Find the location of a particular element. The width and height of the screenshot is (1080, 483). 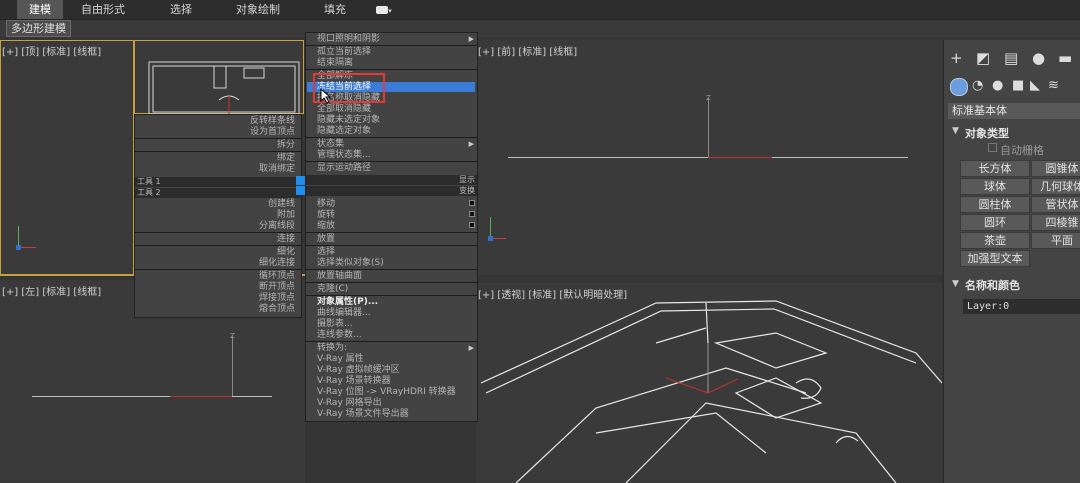

menu-item-rotate: 旋转 is located at coordinates (326, 215).